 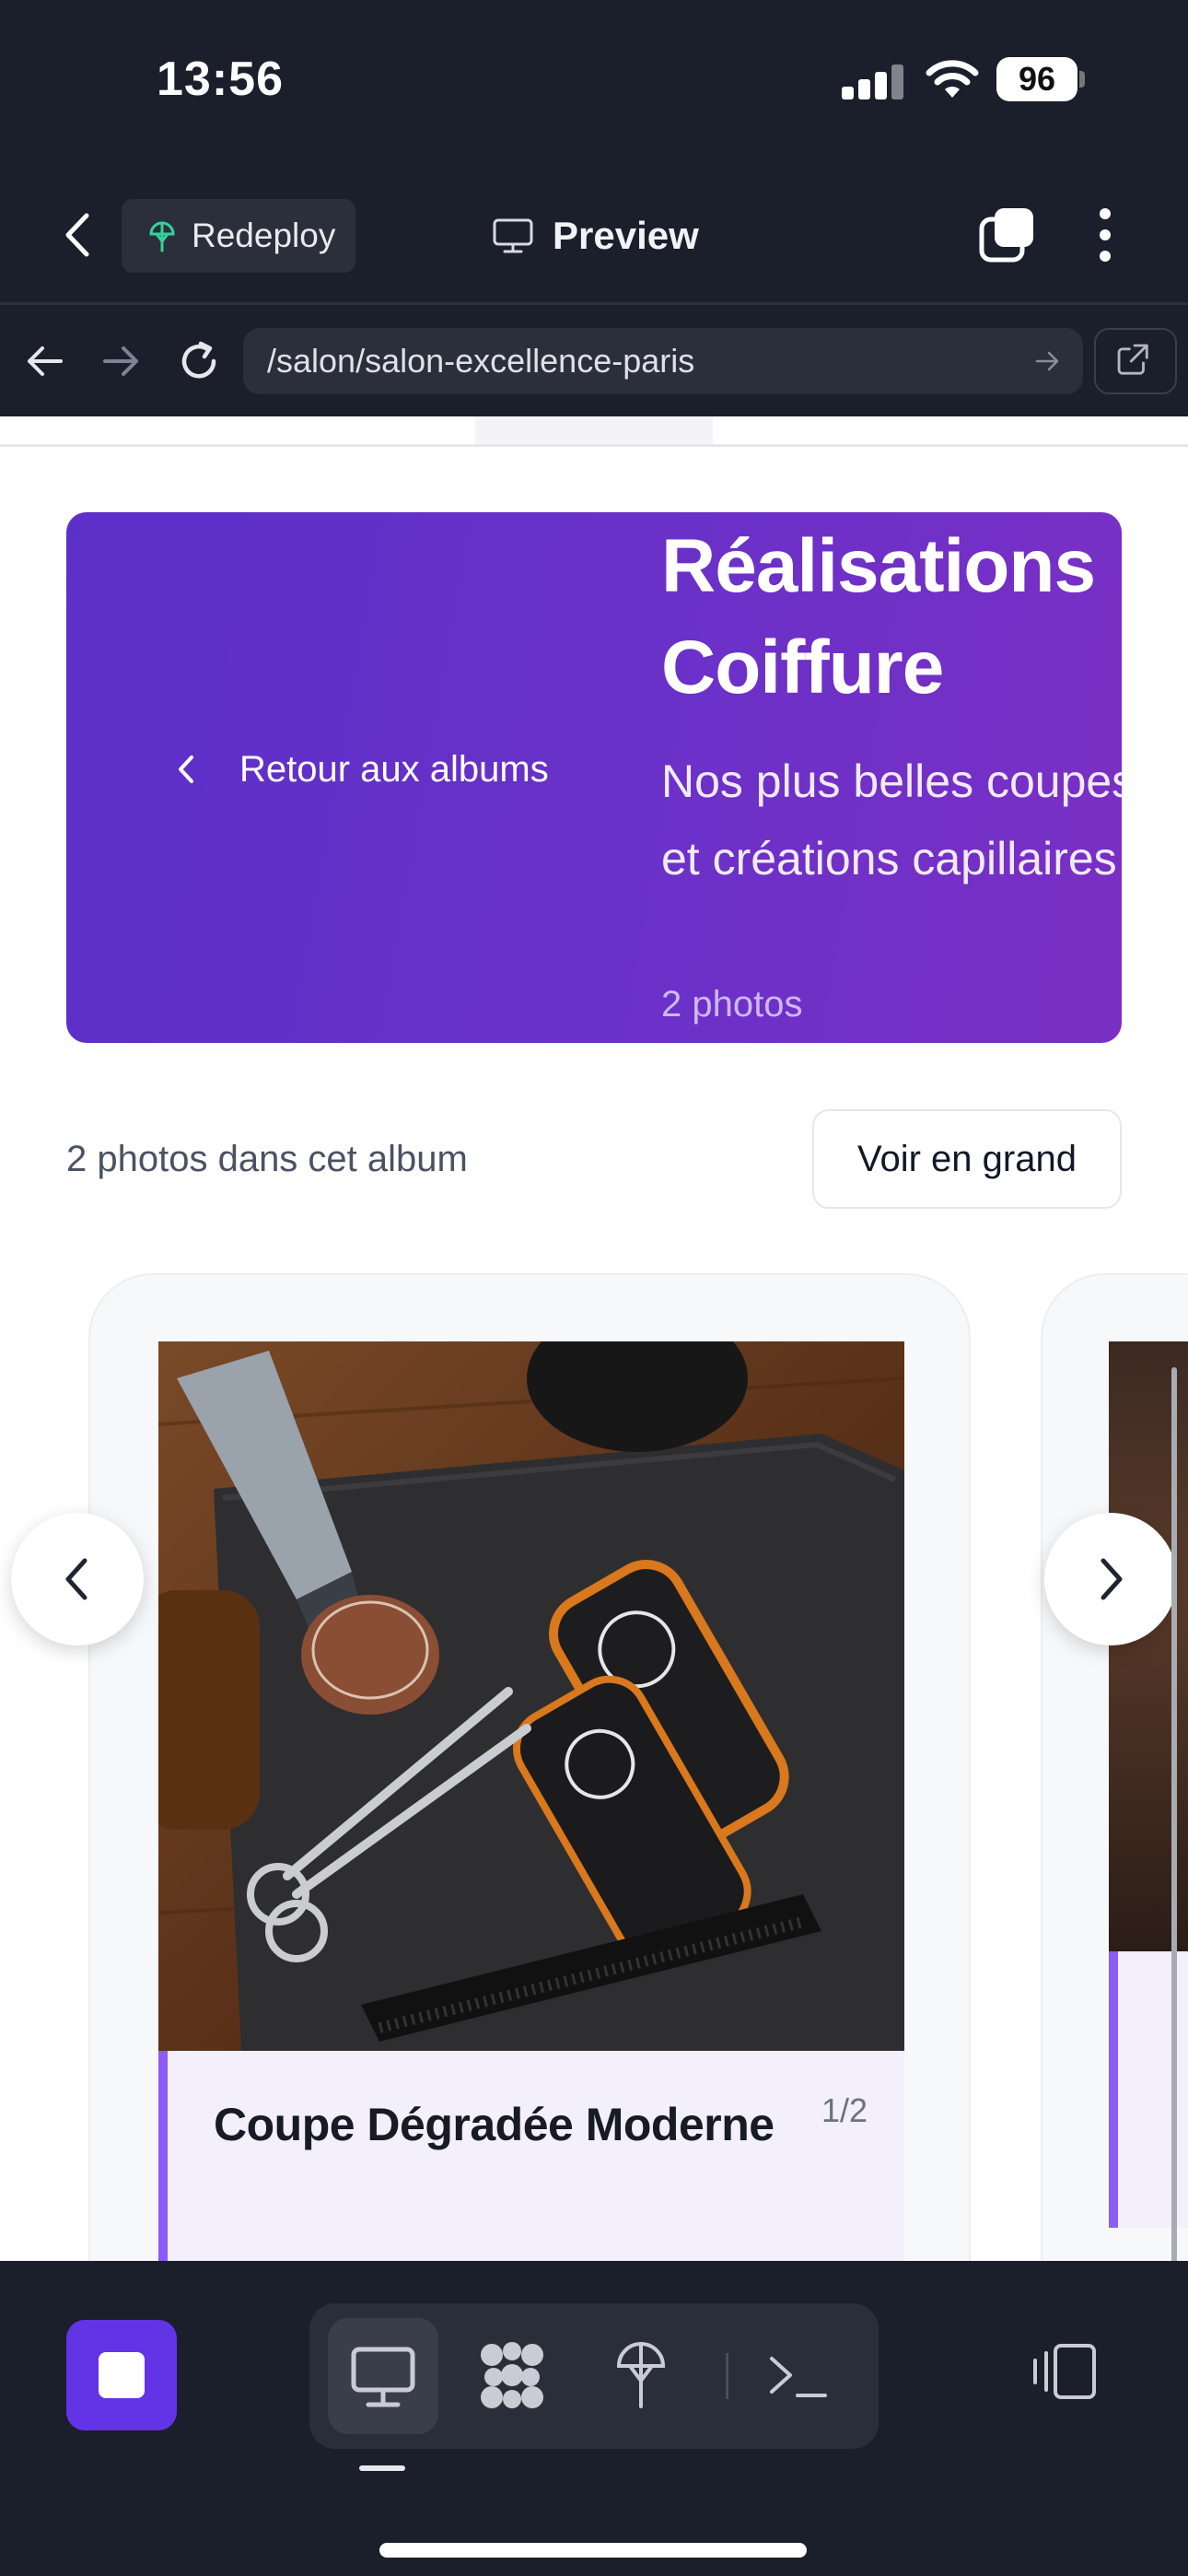 What do you see at coordinates (1082, 79) in the screenshot?
I see `battery-nub` at bounding box center [1082, 79].